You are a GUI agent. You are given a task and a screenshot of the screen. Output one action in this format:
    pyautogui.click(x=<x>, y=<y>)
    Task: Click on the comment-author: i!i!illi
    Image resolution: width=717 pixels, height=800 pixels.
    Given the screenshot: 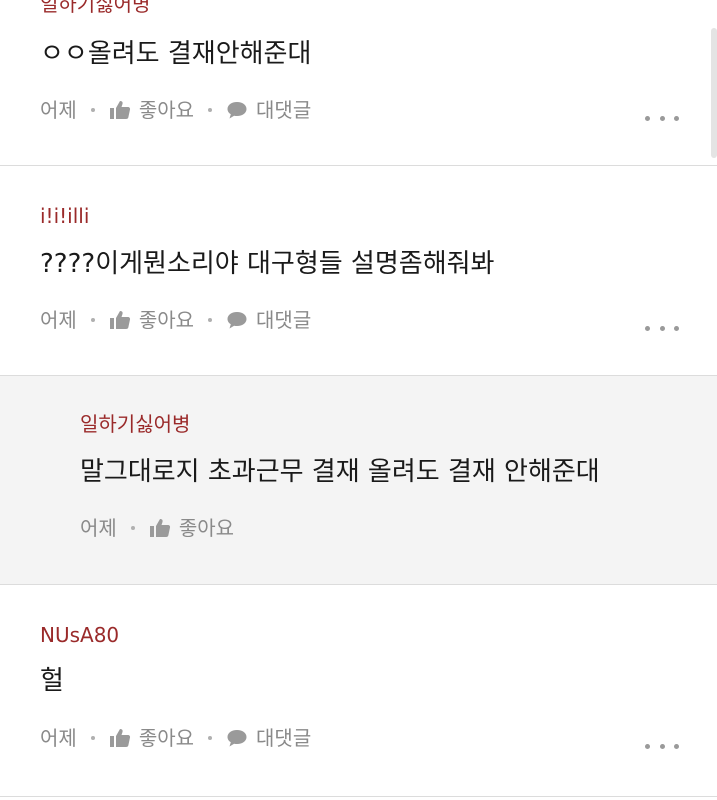 What is the action you would take?
    pyautogui.click(x=64, y=216)
    